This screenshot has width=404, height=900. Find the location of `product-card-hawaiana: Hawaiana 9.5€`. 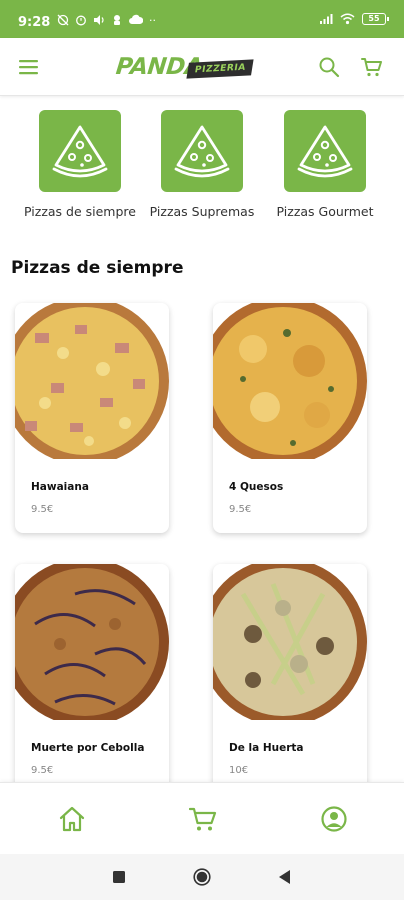

product-card-hawaiana: Hawaiana 9.5€ is located at coordinates (92, 418).